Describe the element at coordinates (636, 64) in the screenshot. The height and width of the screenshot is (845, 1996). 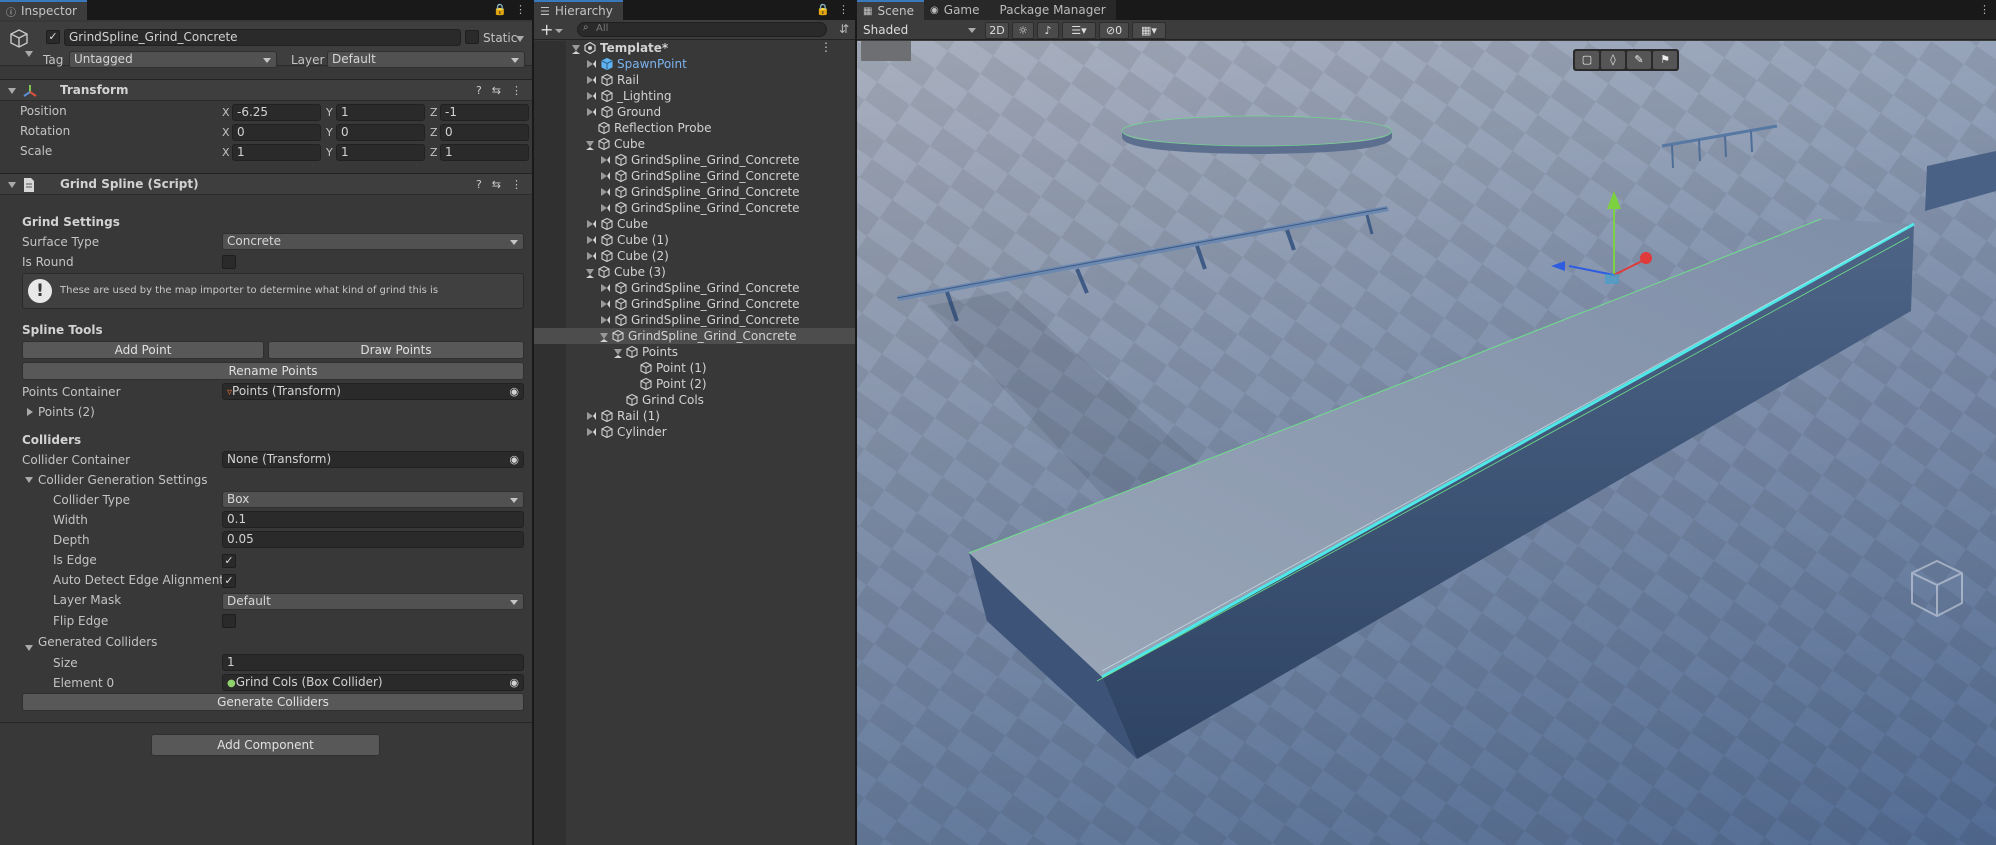
I see `hierarchy-item: SpawnPoint` at that location.